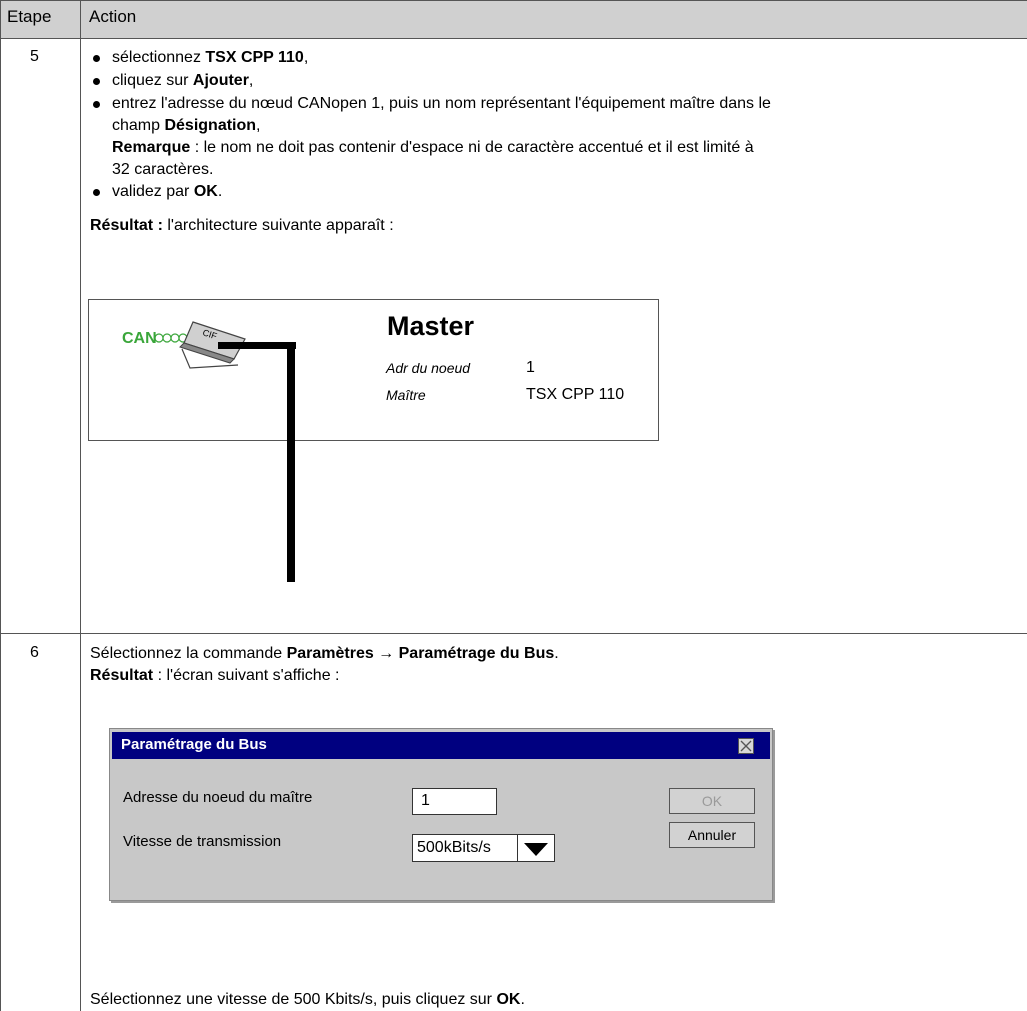  I want to click on step-number: 5, so click(34, 56).